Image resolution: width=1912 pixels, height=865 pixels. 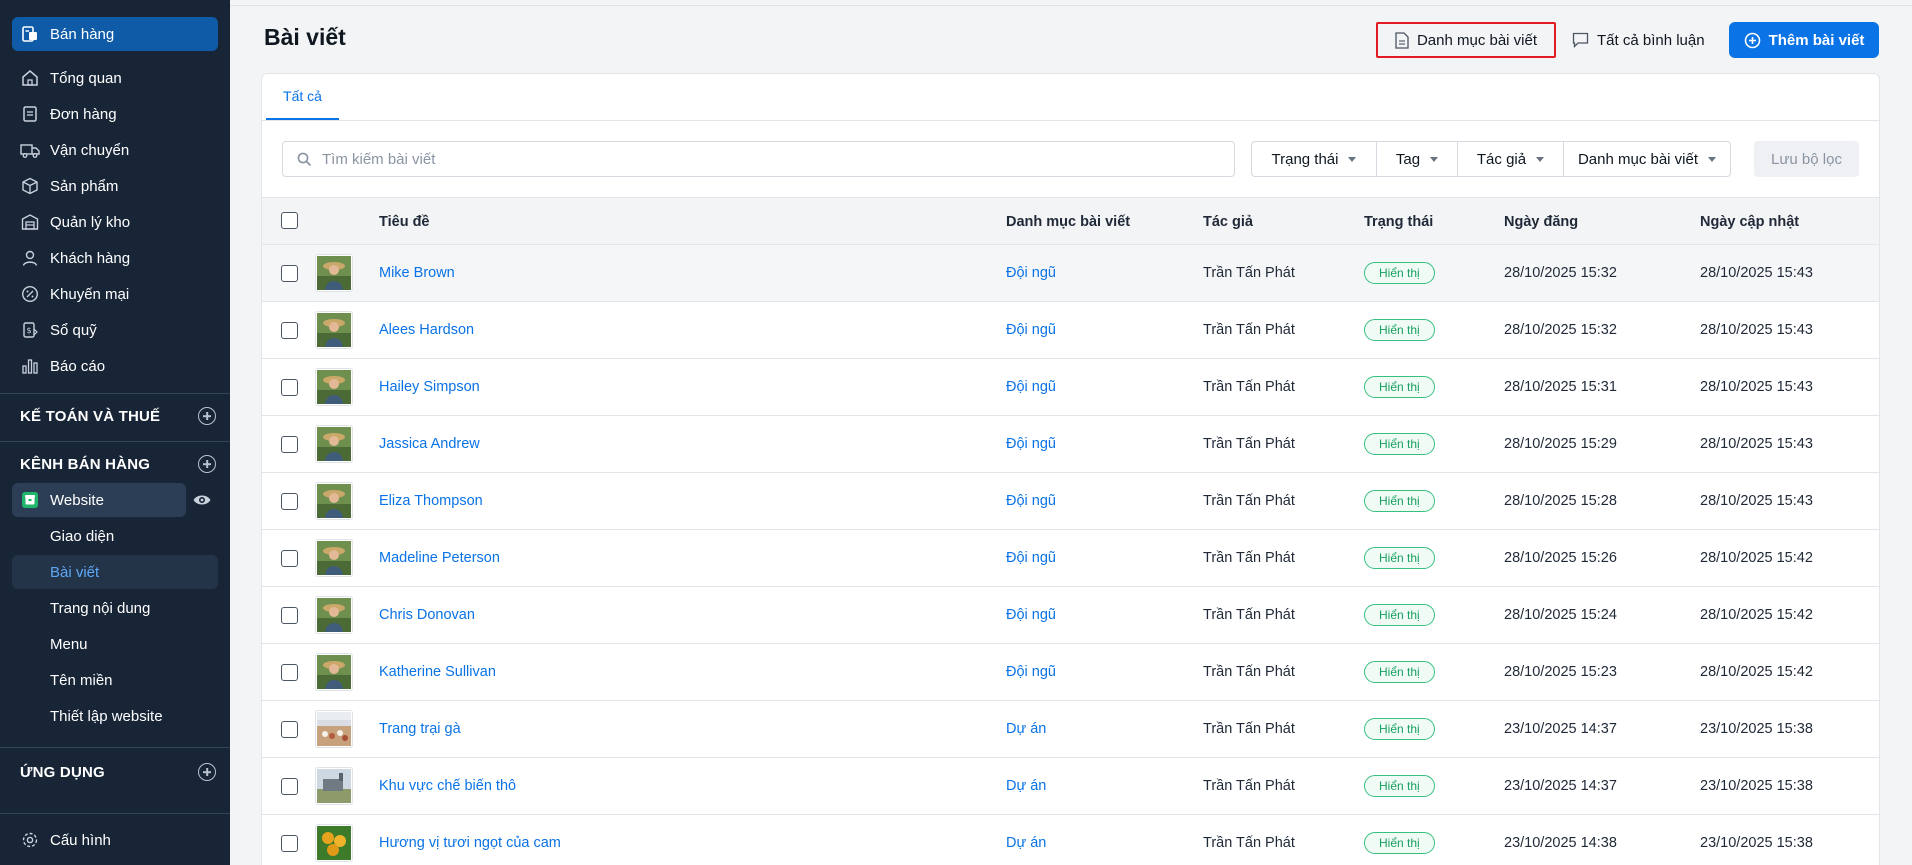 I want to click on sidebar-sub-website-settings: Thiết lập website, so click(x=115, y=716).